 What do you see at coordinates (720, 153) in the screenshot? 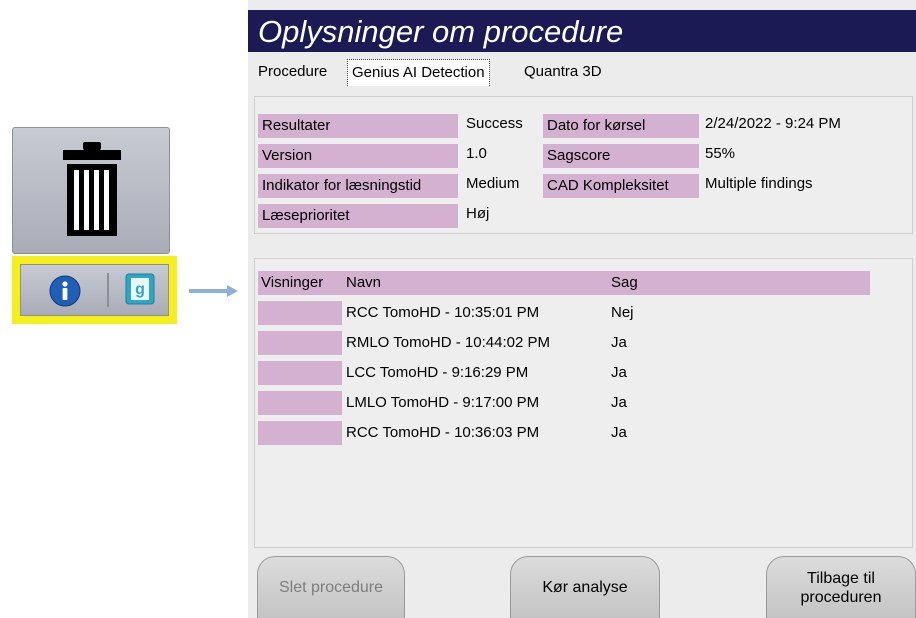
I see `value-case-score: 55%` at bounding box center [720, 153].